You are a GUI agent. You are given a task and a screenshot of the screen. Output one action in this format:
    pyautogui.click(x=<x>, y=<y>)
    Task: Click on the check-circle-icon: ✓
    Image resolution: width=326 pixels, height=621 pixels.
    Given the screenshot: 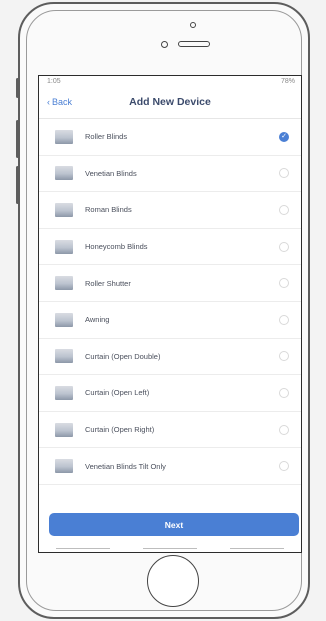 What is the action you would take?
    pyautogui.click(x=284, y=136)
    